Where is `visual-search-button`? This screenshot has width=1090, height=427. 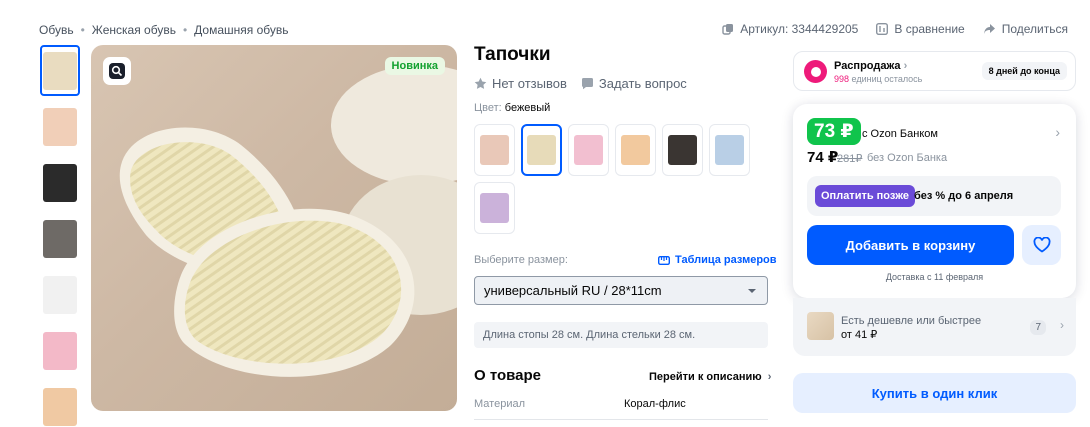 visual-search-button is located at coordinates (117, 71).